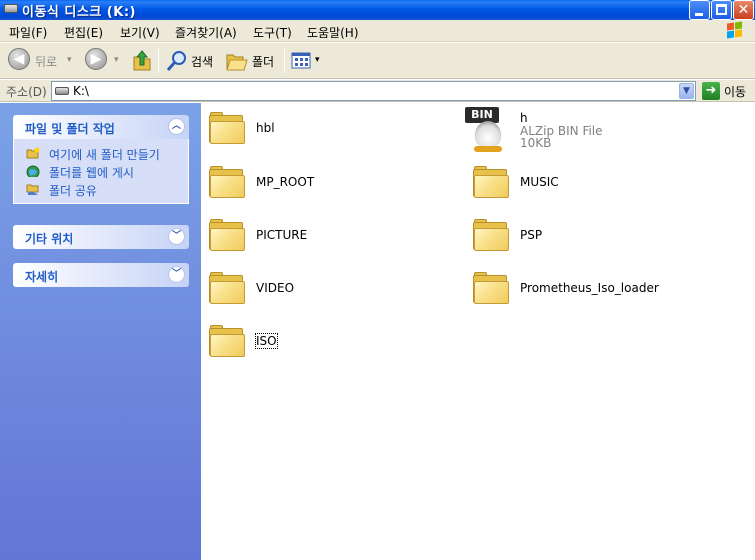 The width and height of the screenshot is (755, 560). I want to click on task-share-folder: 폴더 공유, so click(101, 190).